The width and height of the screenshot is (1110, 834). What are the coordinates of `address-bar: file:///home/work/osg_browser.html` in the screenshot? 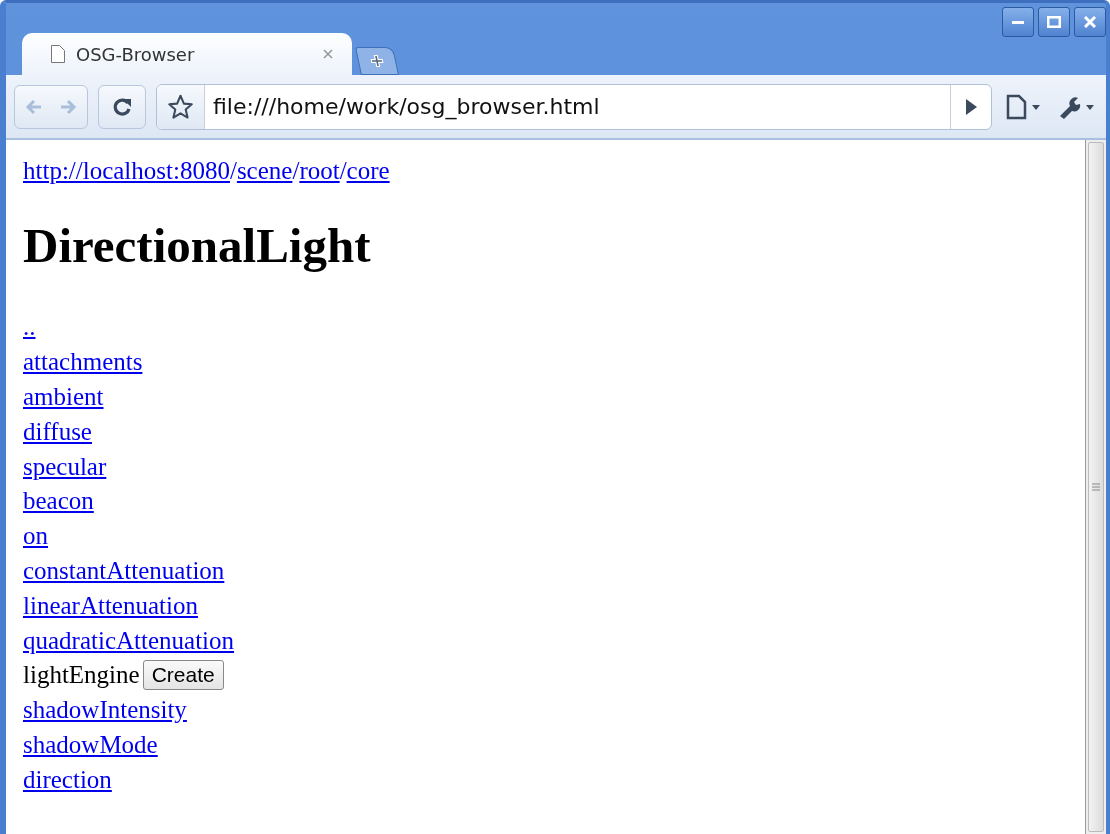 It's located at (574, 106).